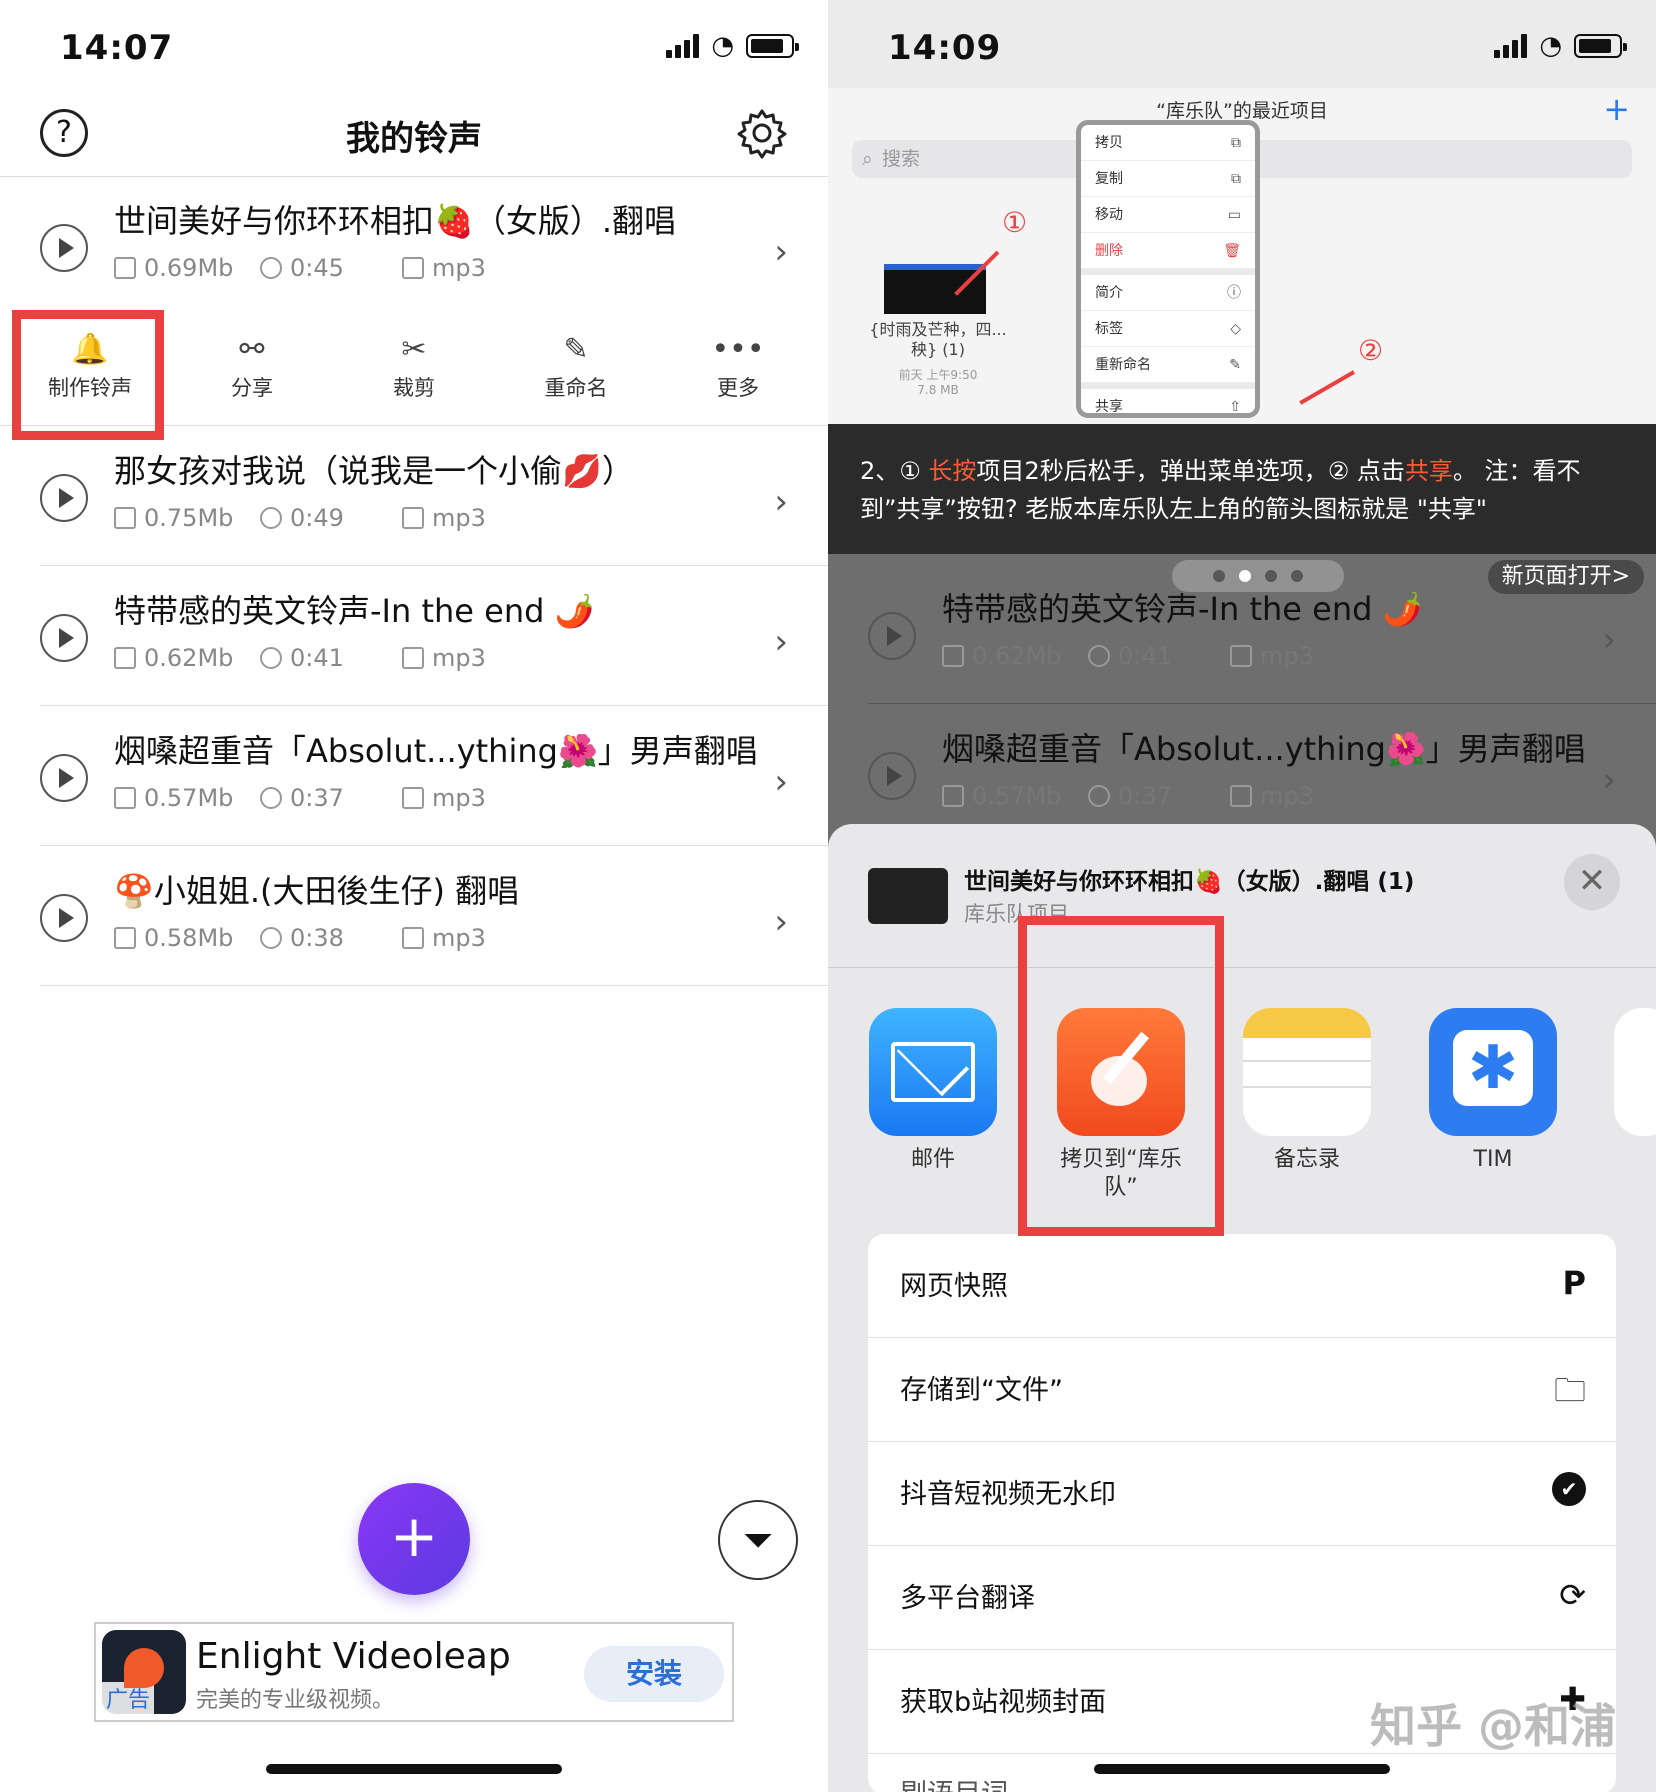 The height and width of the screenshot is (1792, 1656). What do you see at coordinates (414, 916) in the screenshot?
I see `list-item: 🍄小姐姐.(大田後生仔) 翻唱 0.58Mb 0:38 mp3 ›` at bounding box center [414, 916].